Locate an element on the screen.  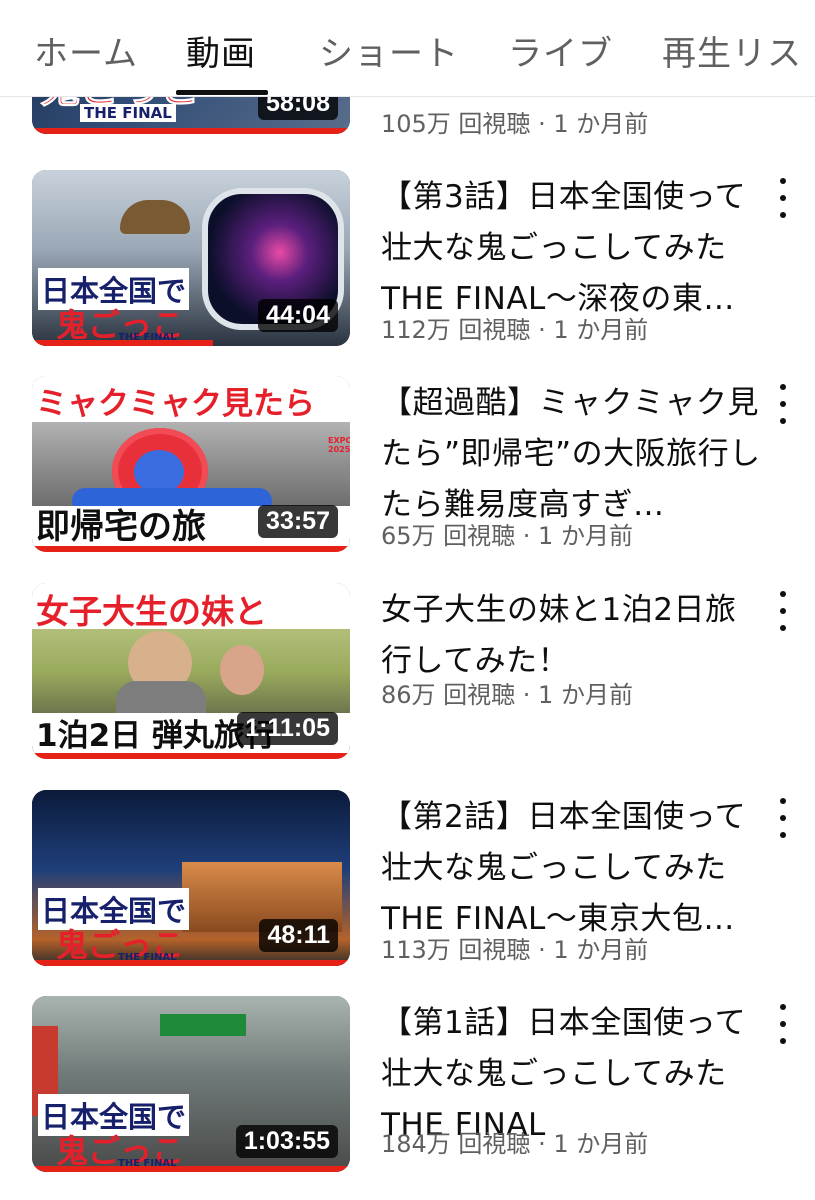
active-tab-indicator is located at coordinates (222, 92).